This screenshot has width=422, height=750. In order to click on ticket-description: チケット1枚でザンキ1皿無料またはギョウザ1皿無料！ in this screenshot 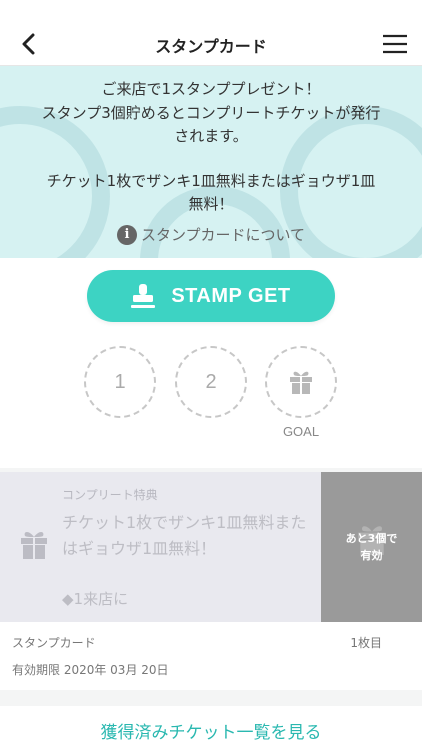, I will do `click(184, 535)`.